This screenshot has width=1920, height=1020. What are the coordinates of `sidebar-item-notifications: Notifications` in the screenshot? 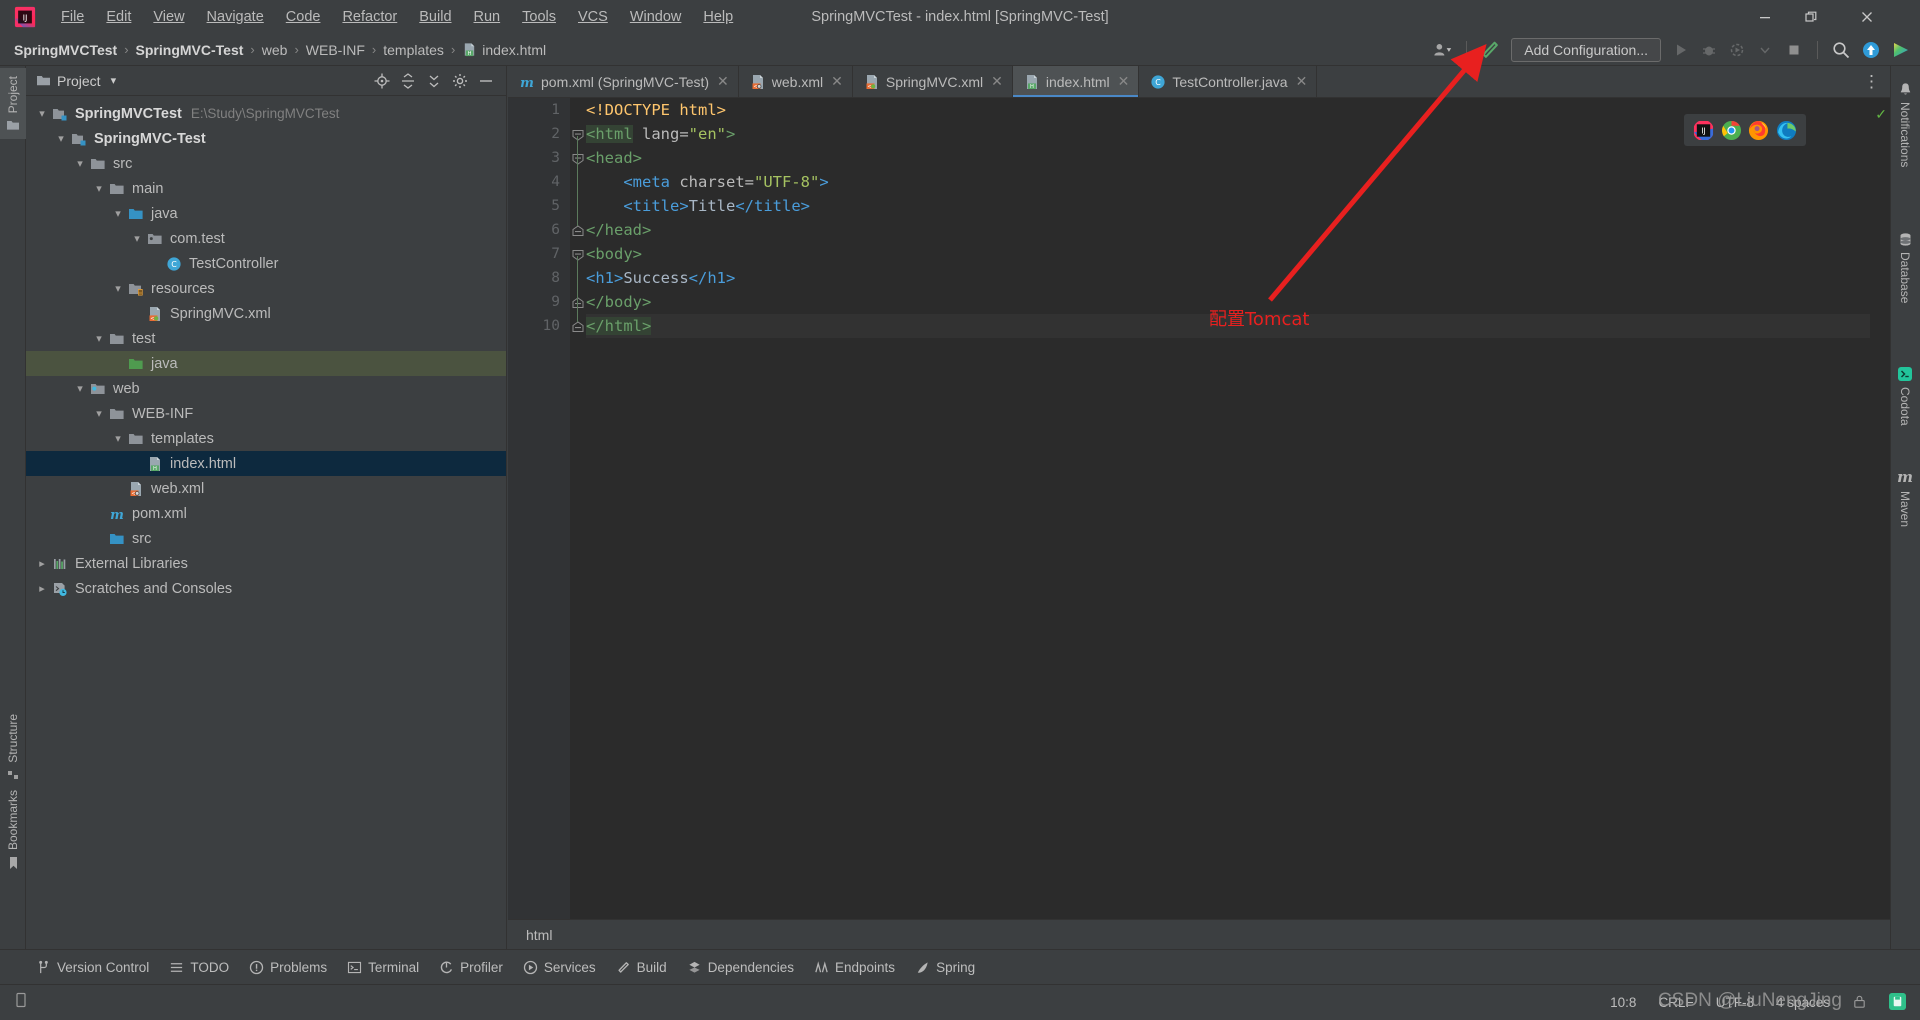 It's located at (1905, 124).